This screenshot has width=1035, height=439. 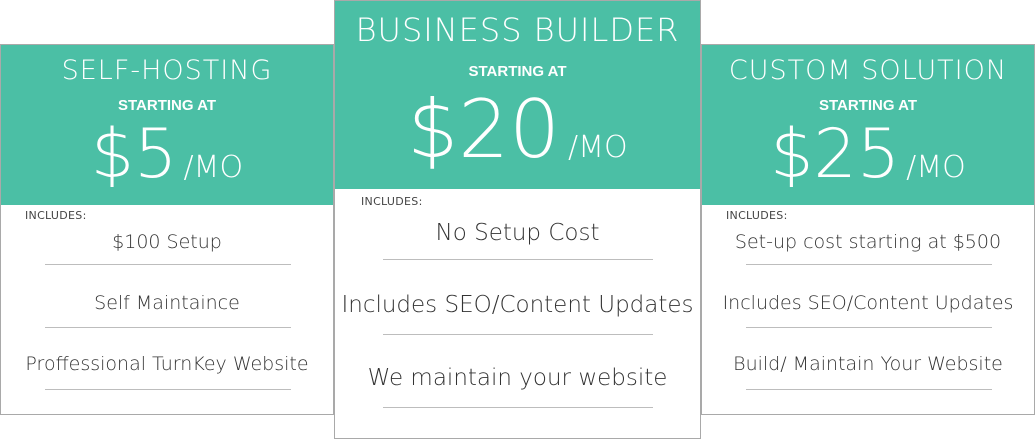 I want to click on price-row: $20/MO, so click(x=517, y=129).